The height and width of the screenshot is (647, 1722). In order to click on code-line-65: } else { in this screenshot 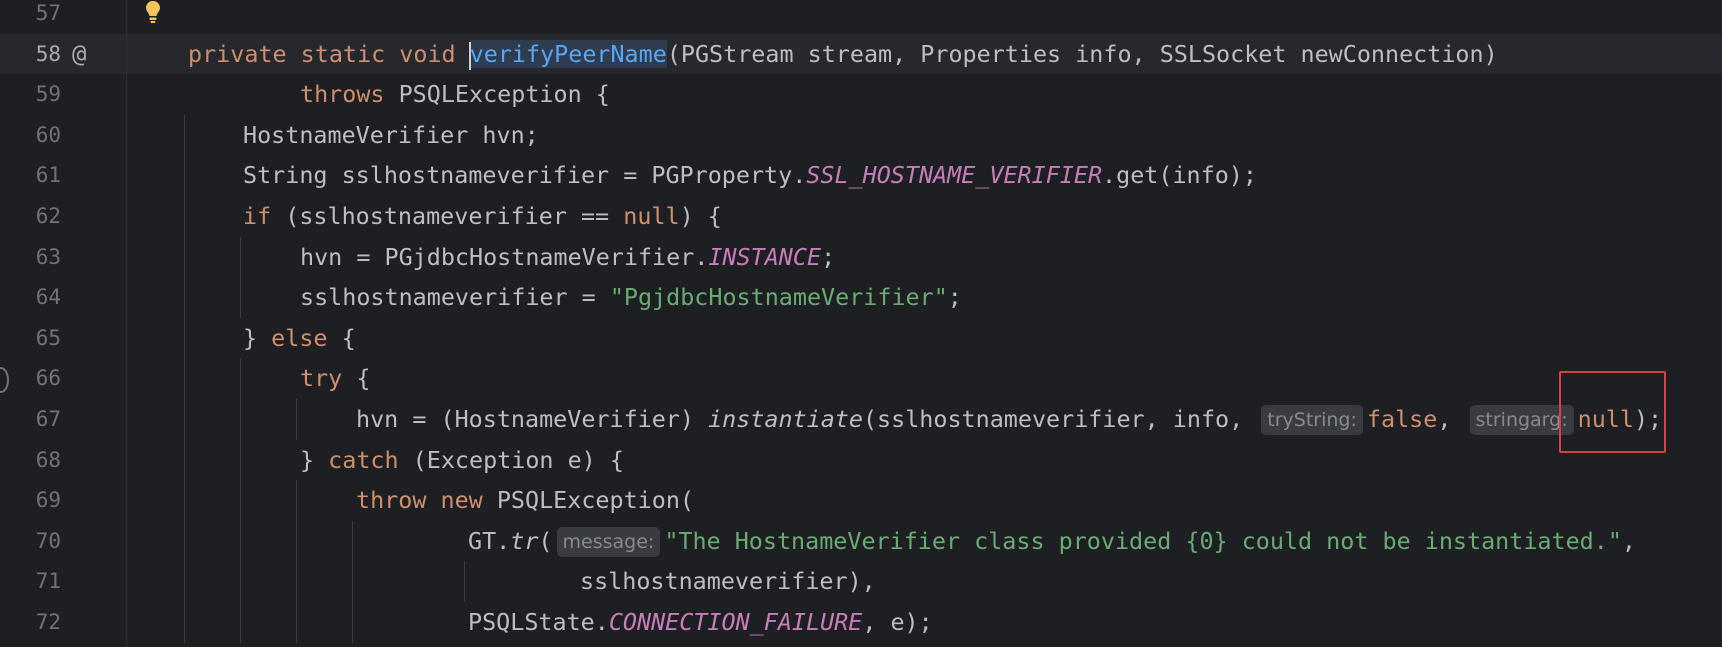, I will do `click(924, 338)`.